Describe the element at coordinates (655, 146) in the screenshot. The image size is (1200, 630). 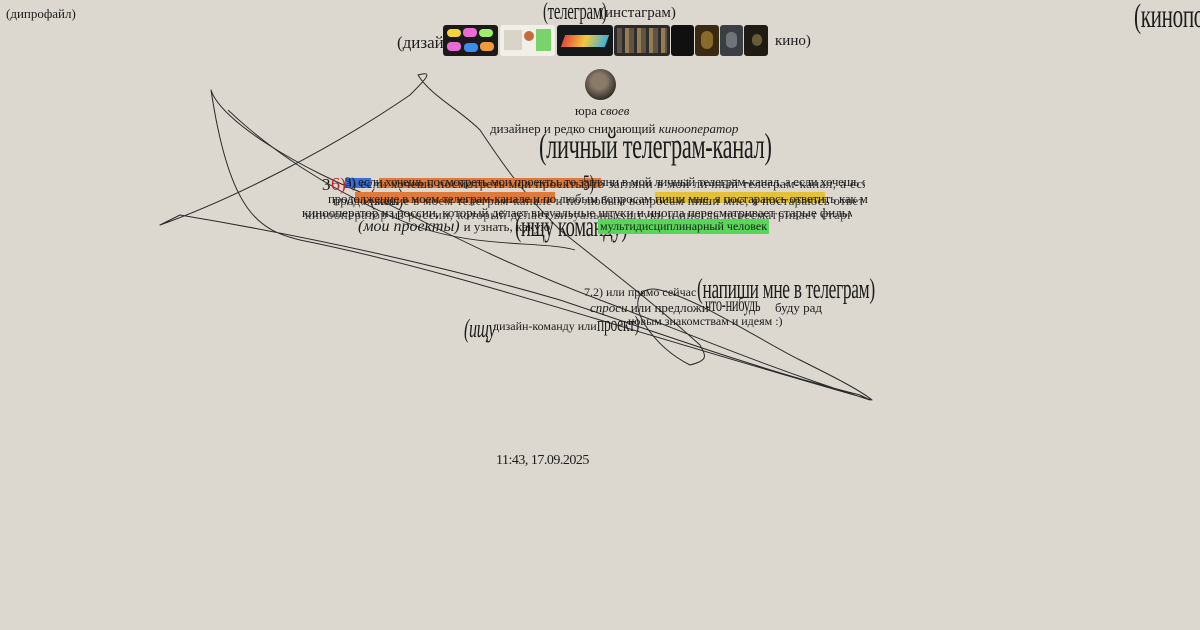
I see `personal-channel-label: (личный телеграм-канал)` at that location.